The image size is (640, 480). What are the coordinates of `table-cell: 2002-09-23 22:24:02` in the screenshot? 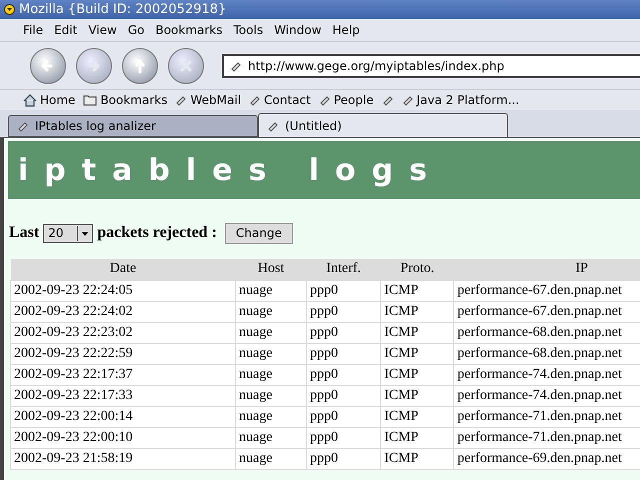 It's located at (123, 311).